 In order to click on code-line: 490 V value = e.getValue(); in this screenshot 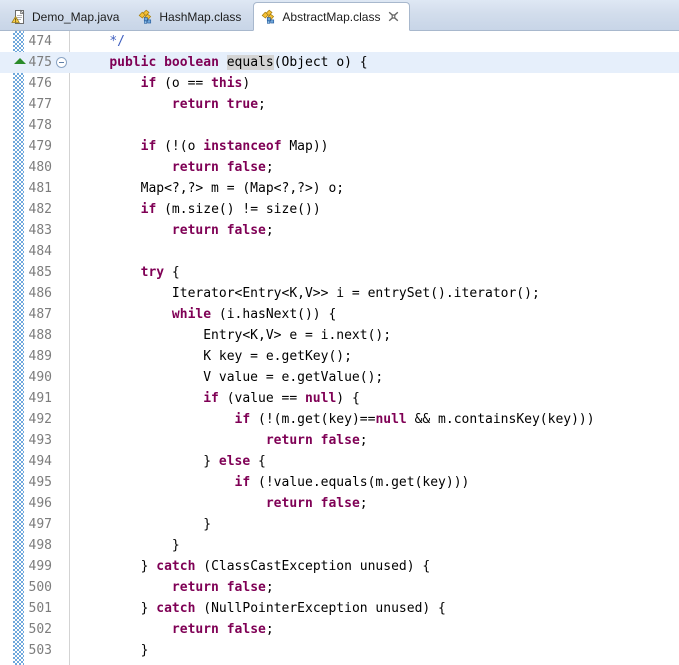, I will do `click(339, 377)`.